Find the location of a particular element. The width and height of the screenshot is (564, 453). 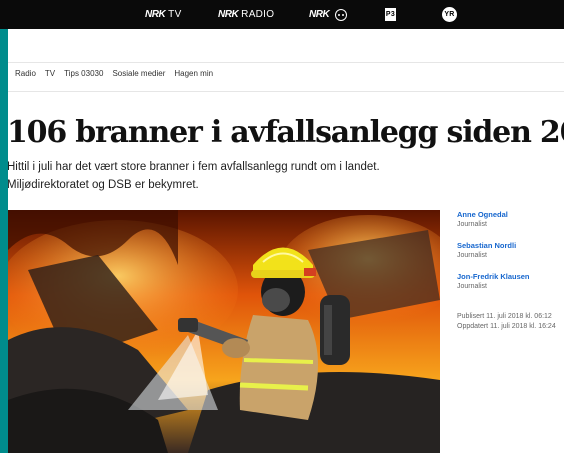

p3-link: P3 is located at coordinates (390, 14).